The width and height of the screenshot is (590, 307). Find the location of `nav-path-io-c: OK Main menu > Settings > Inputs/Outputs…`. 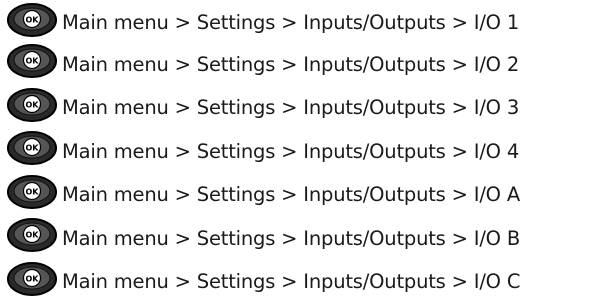

nav-path-io-c: OK Main menu > Settings > Inputs/Outputs… is located at coordinates (298, 279).